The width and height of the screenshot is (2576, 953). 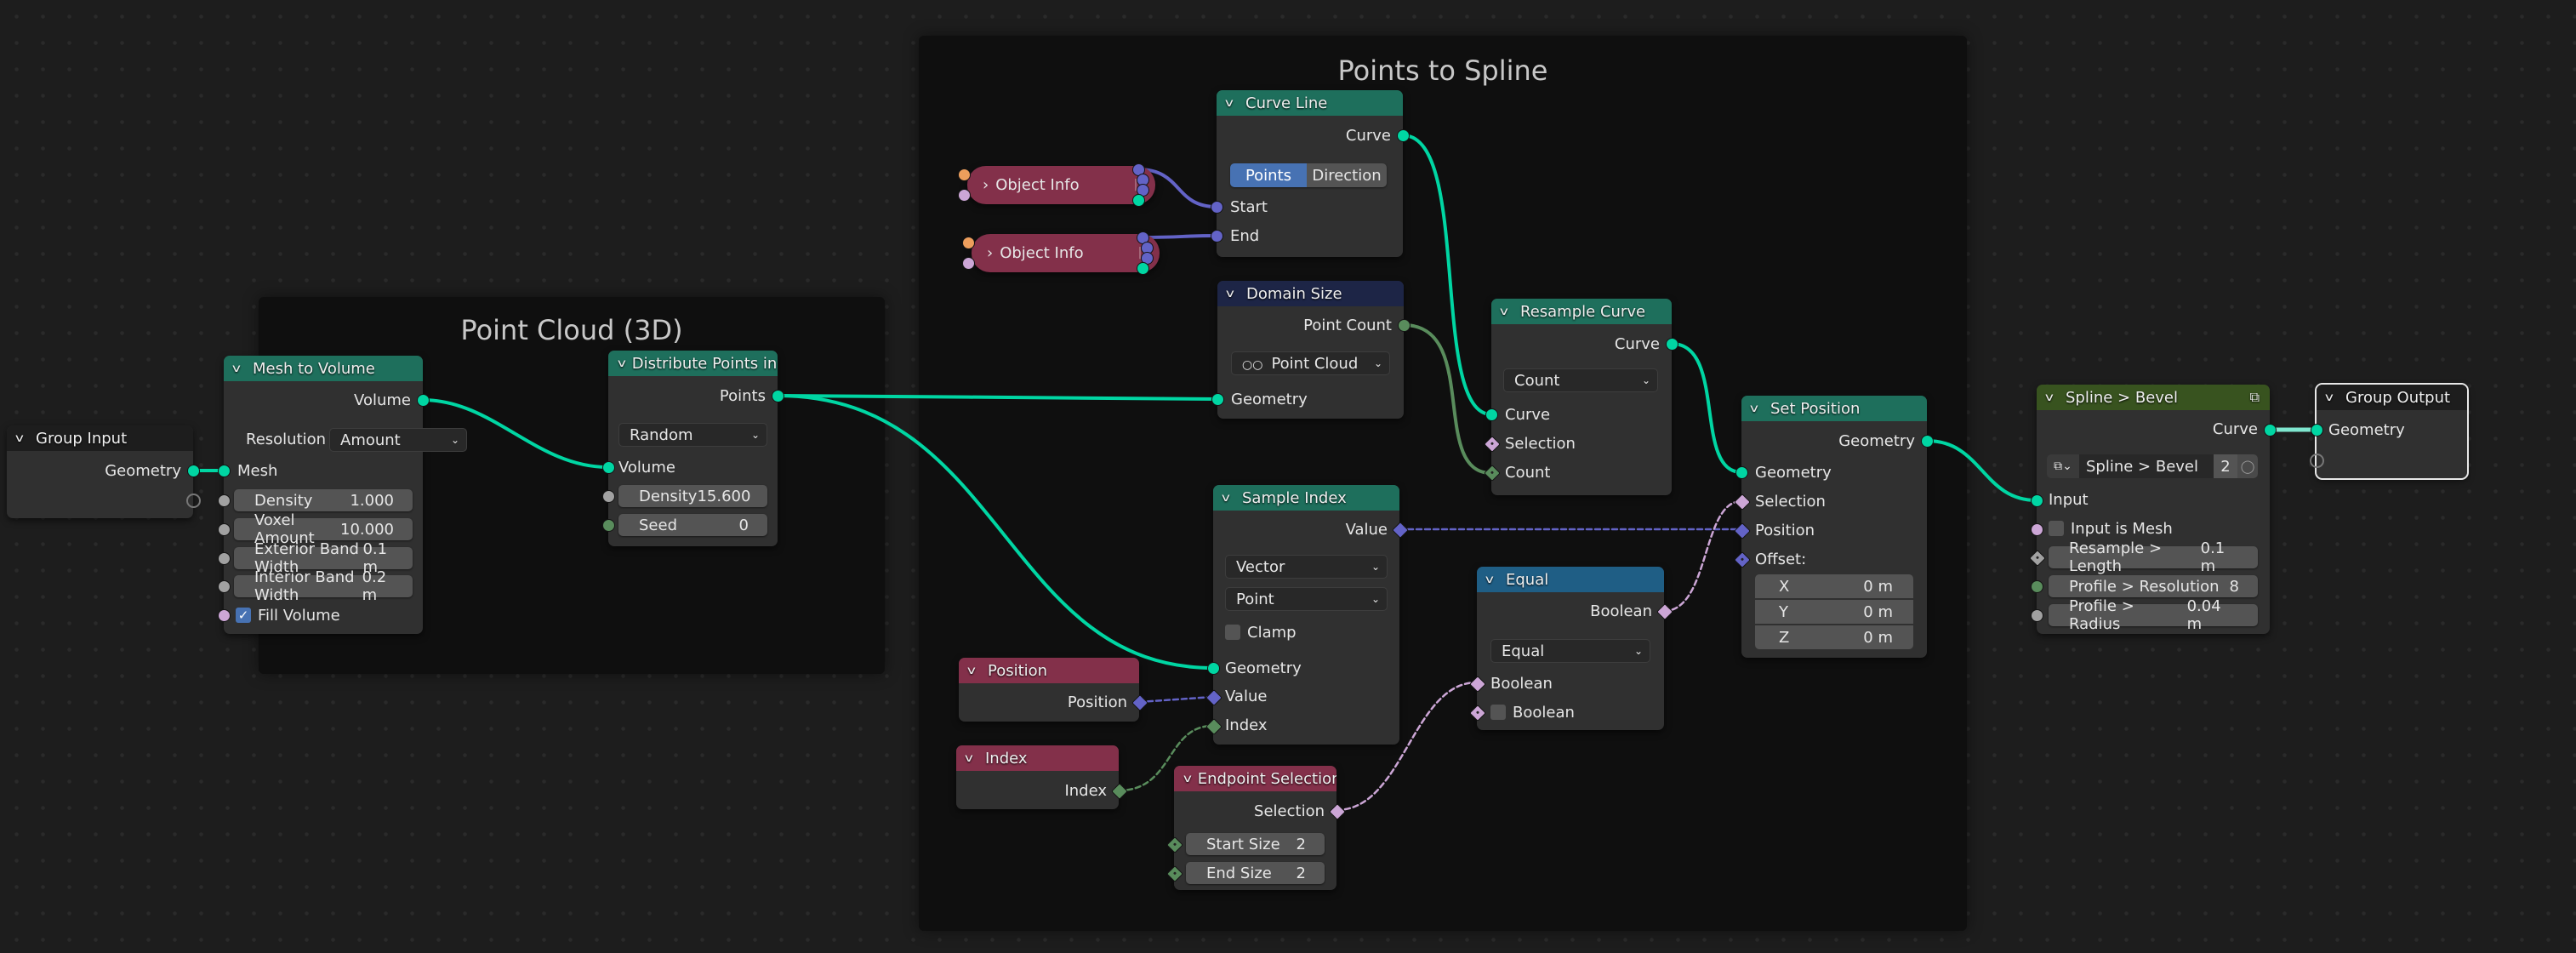 What do you see at coordinates (224, 529) in the screenshot?
I see `voxel-amount-input-socket` at bounding box center [224, 529].